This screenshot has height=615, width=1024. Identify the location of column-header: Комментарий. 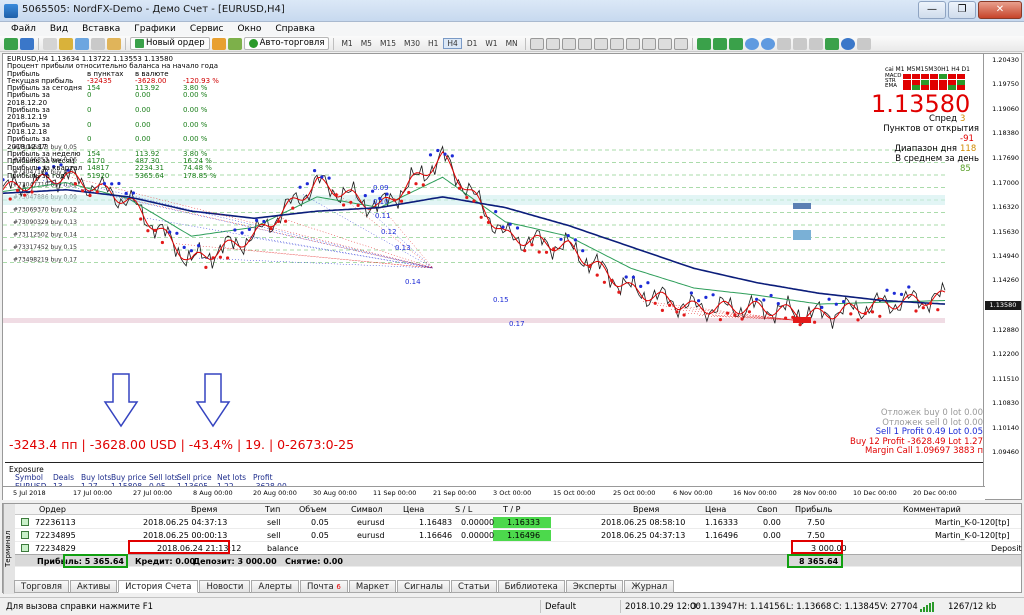
(932, 509).